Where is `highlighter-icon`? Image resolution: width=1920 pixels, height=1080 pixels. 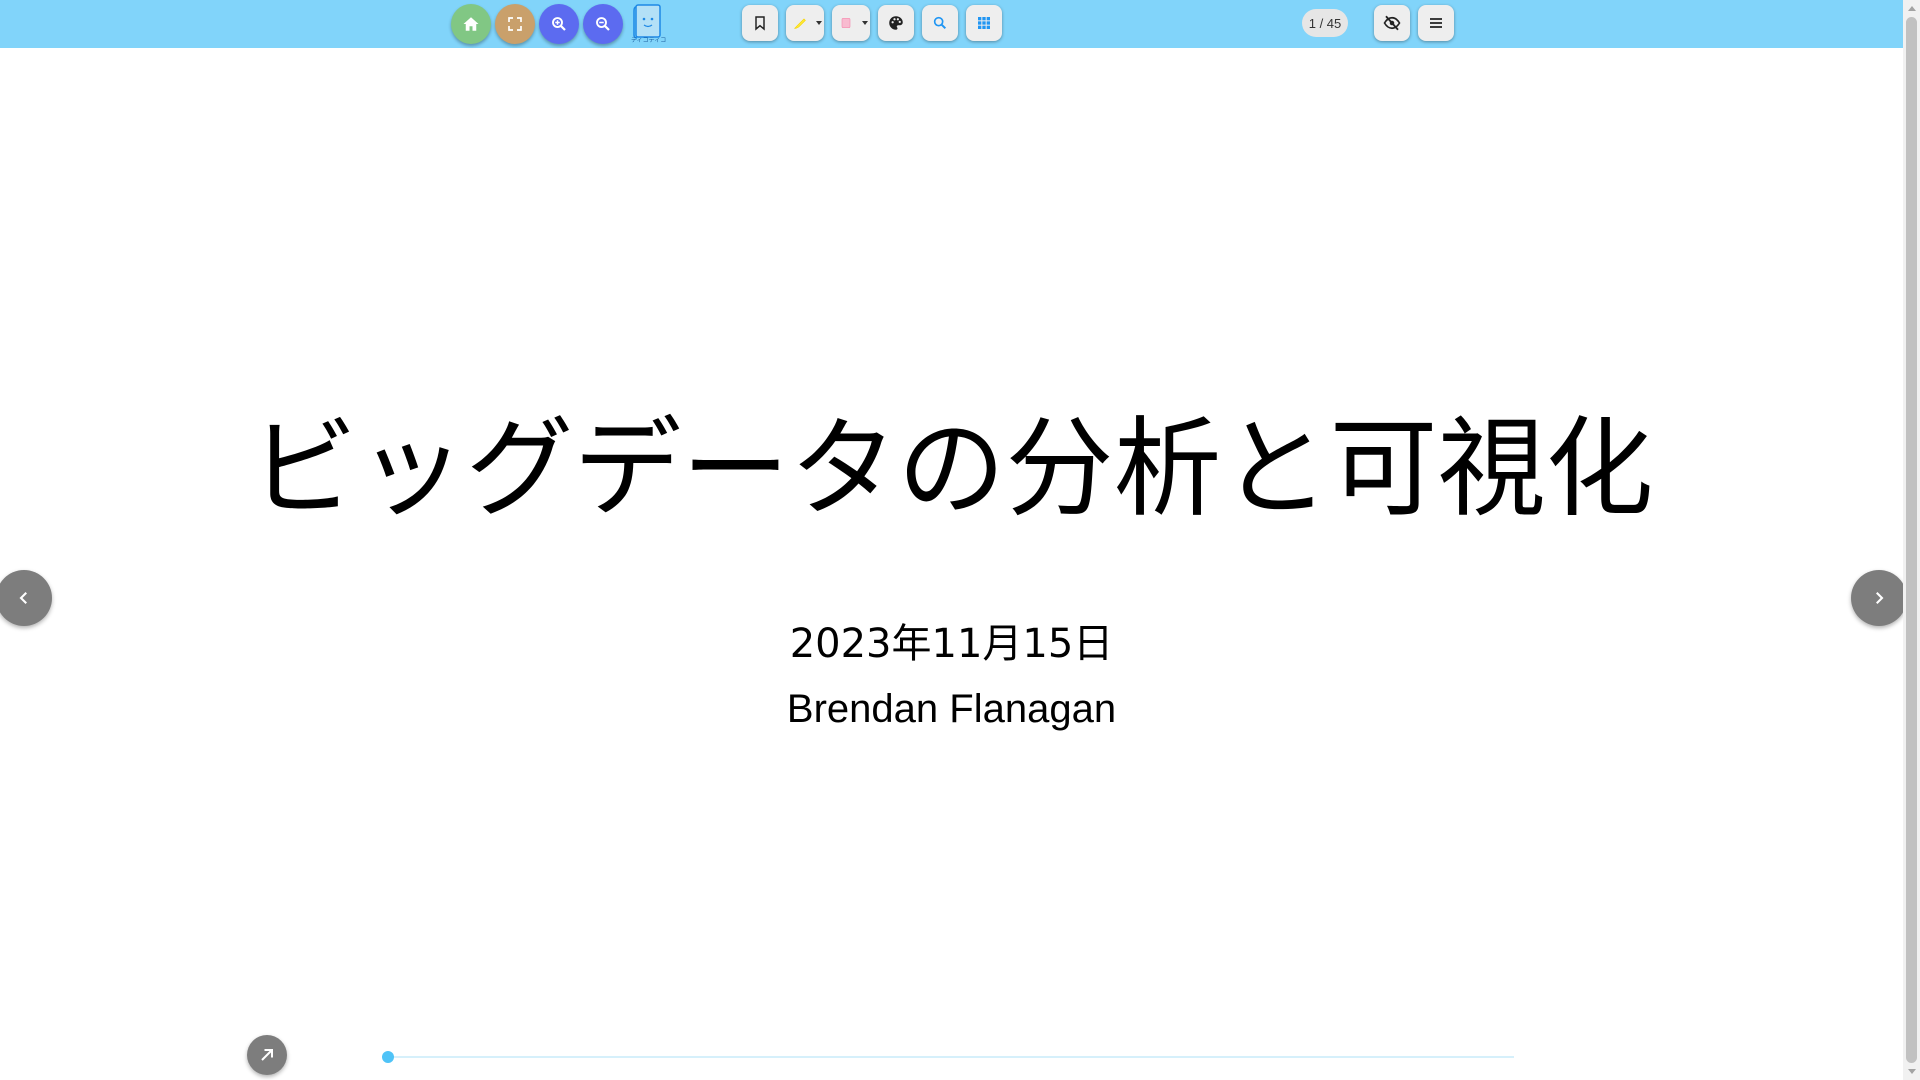
highlighter-icon is located at coordinates (799, 23).